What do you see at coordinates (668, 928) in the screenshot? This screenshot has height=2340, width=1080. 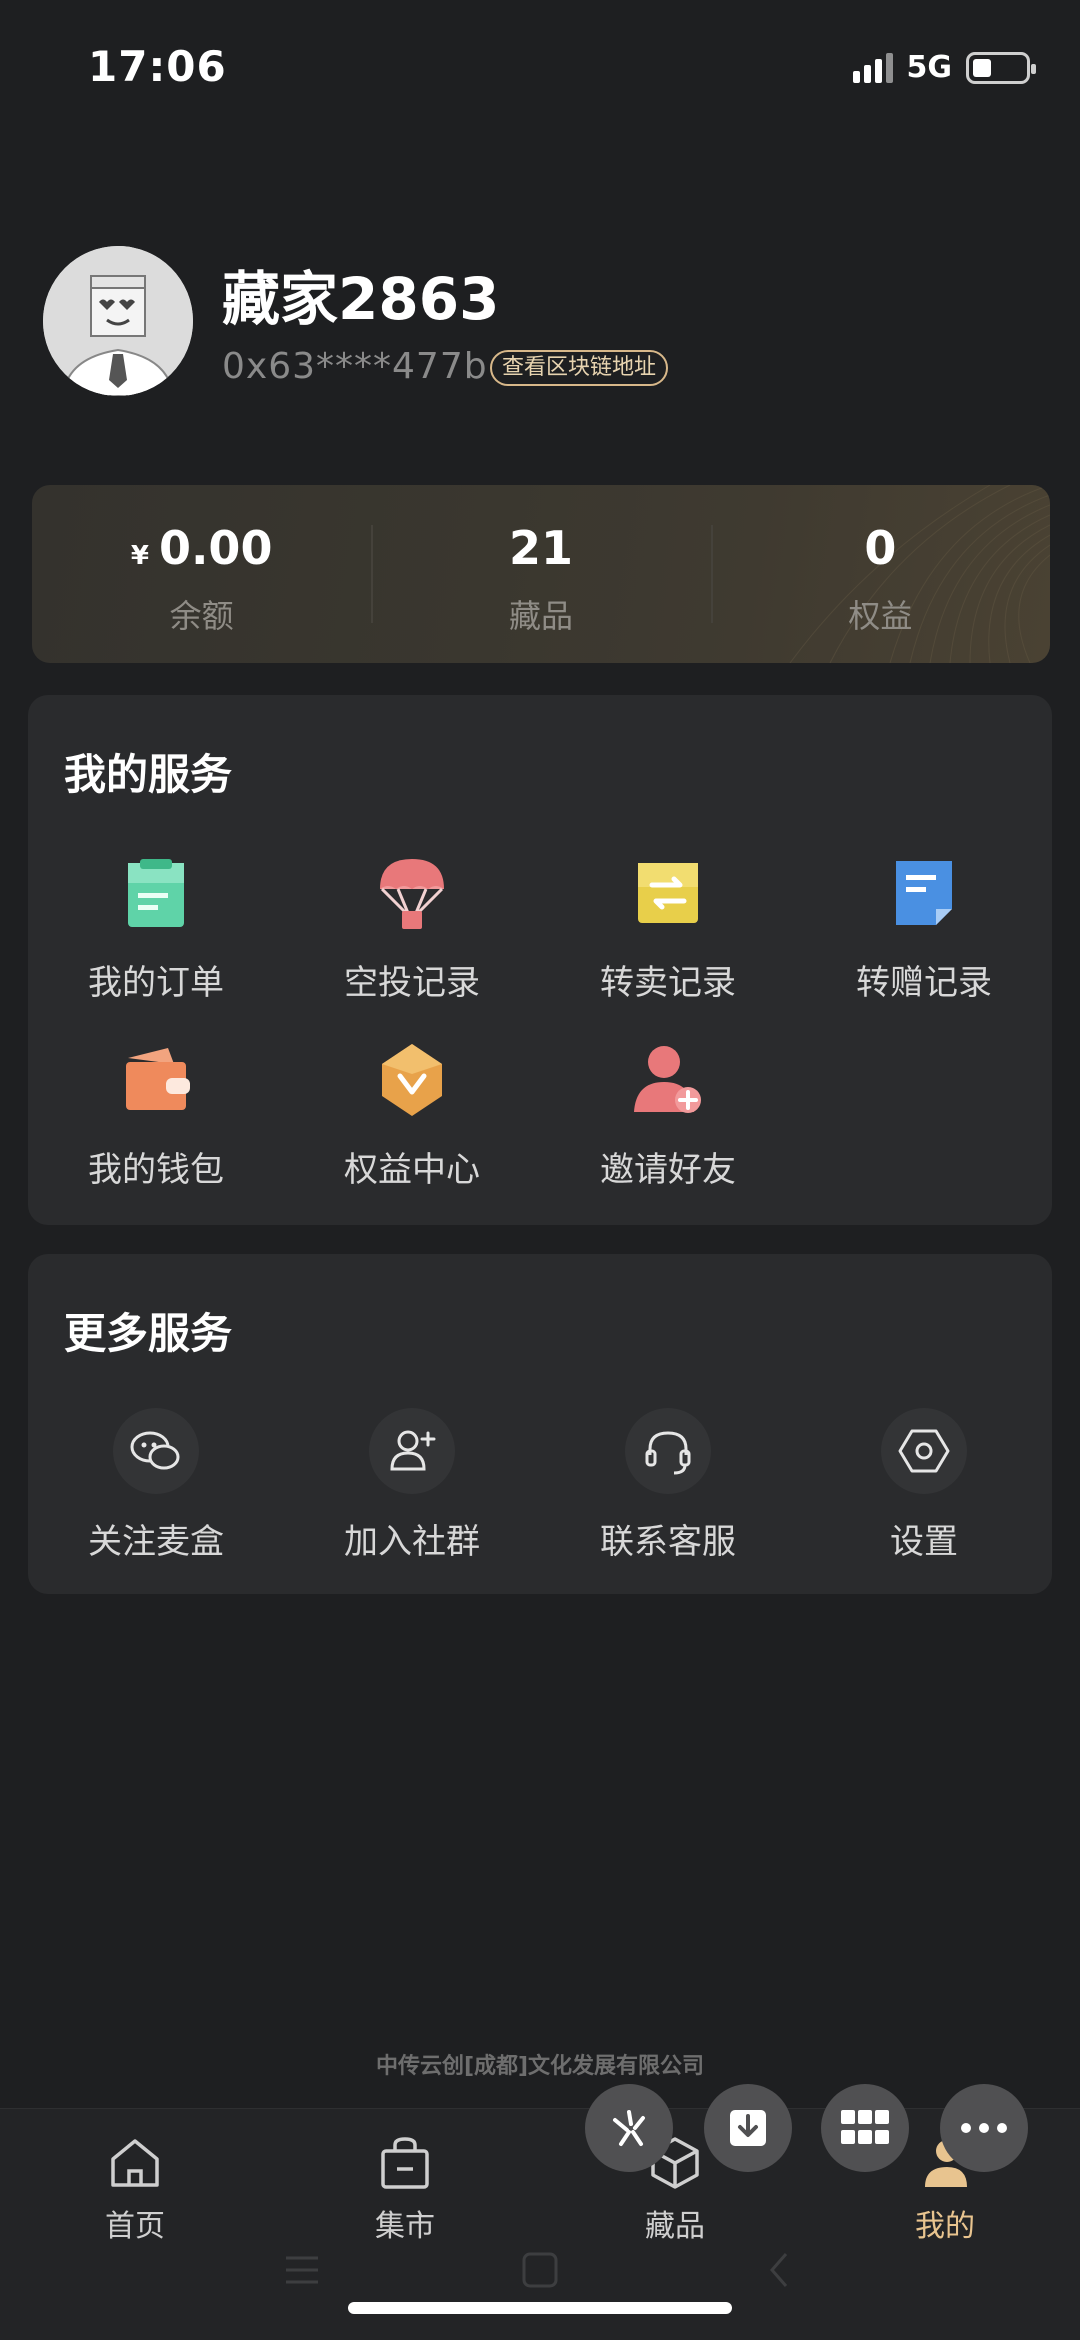 I see `resale-records-item: 转卖记录` at bounding box center [668, 928].